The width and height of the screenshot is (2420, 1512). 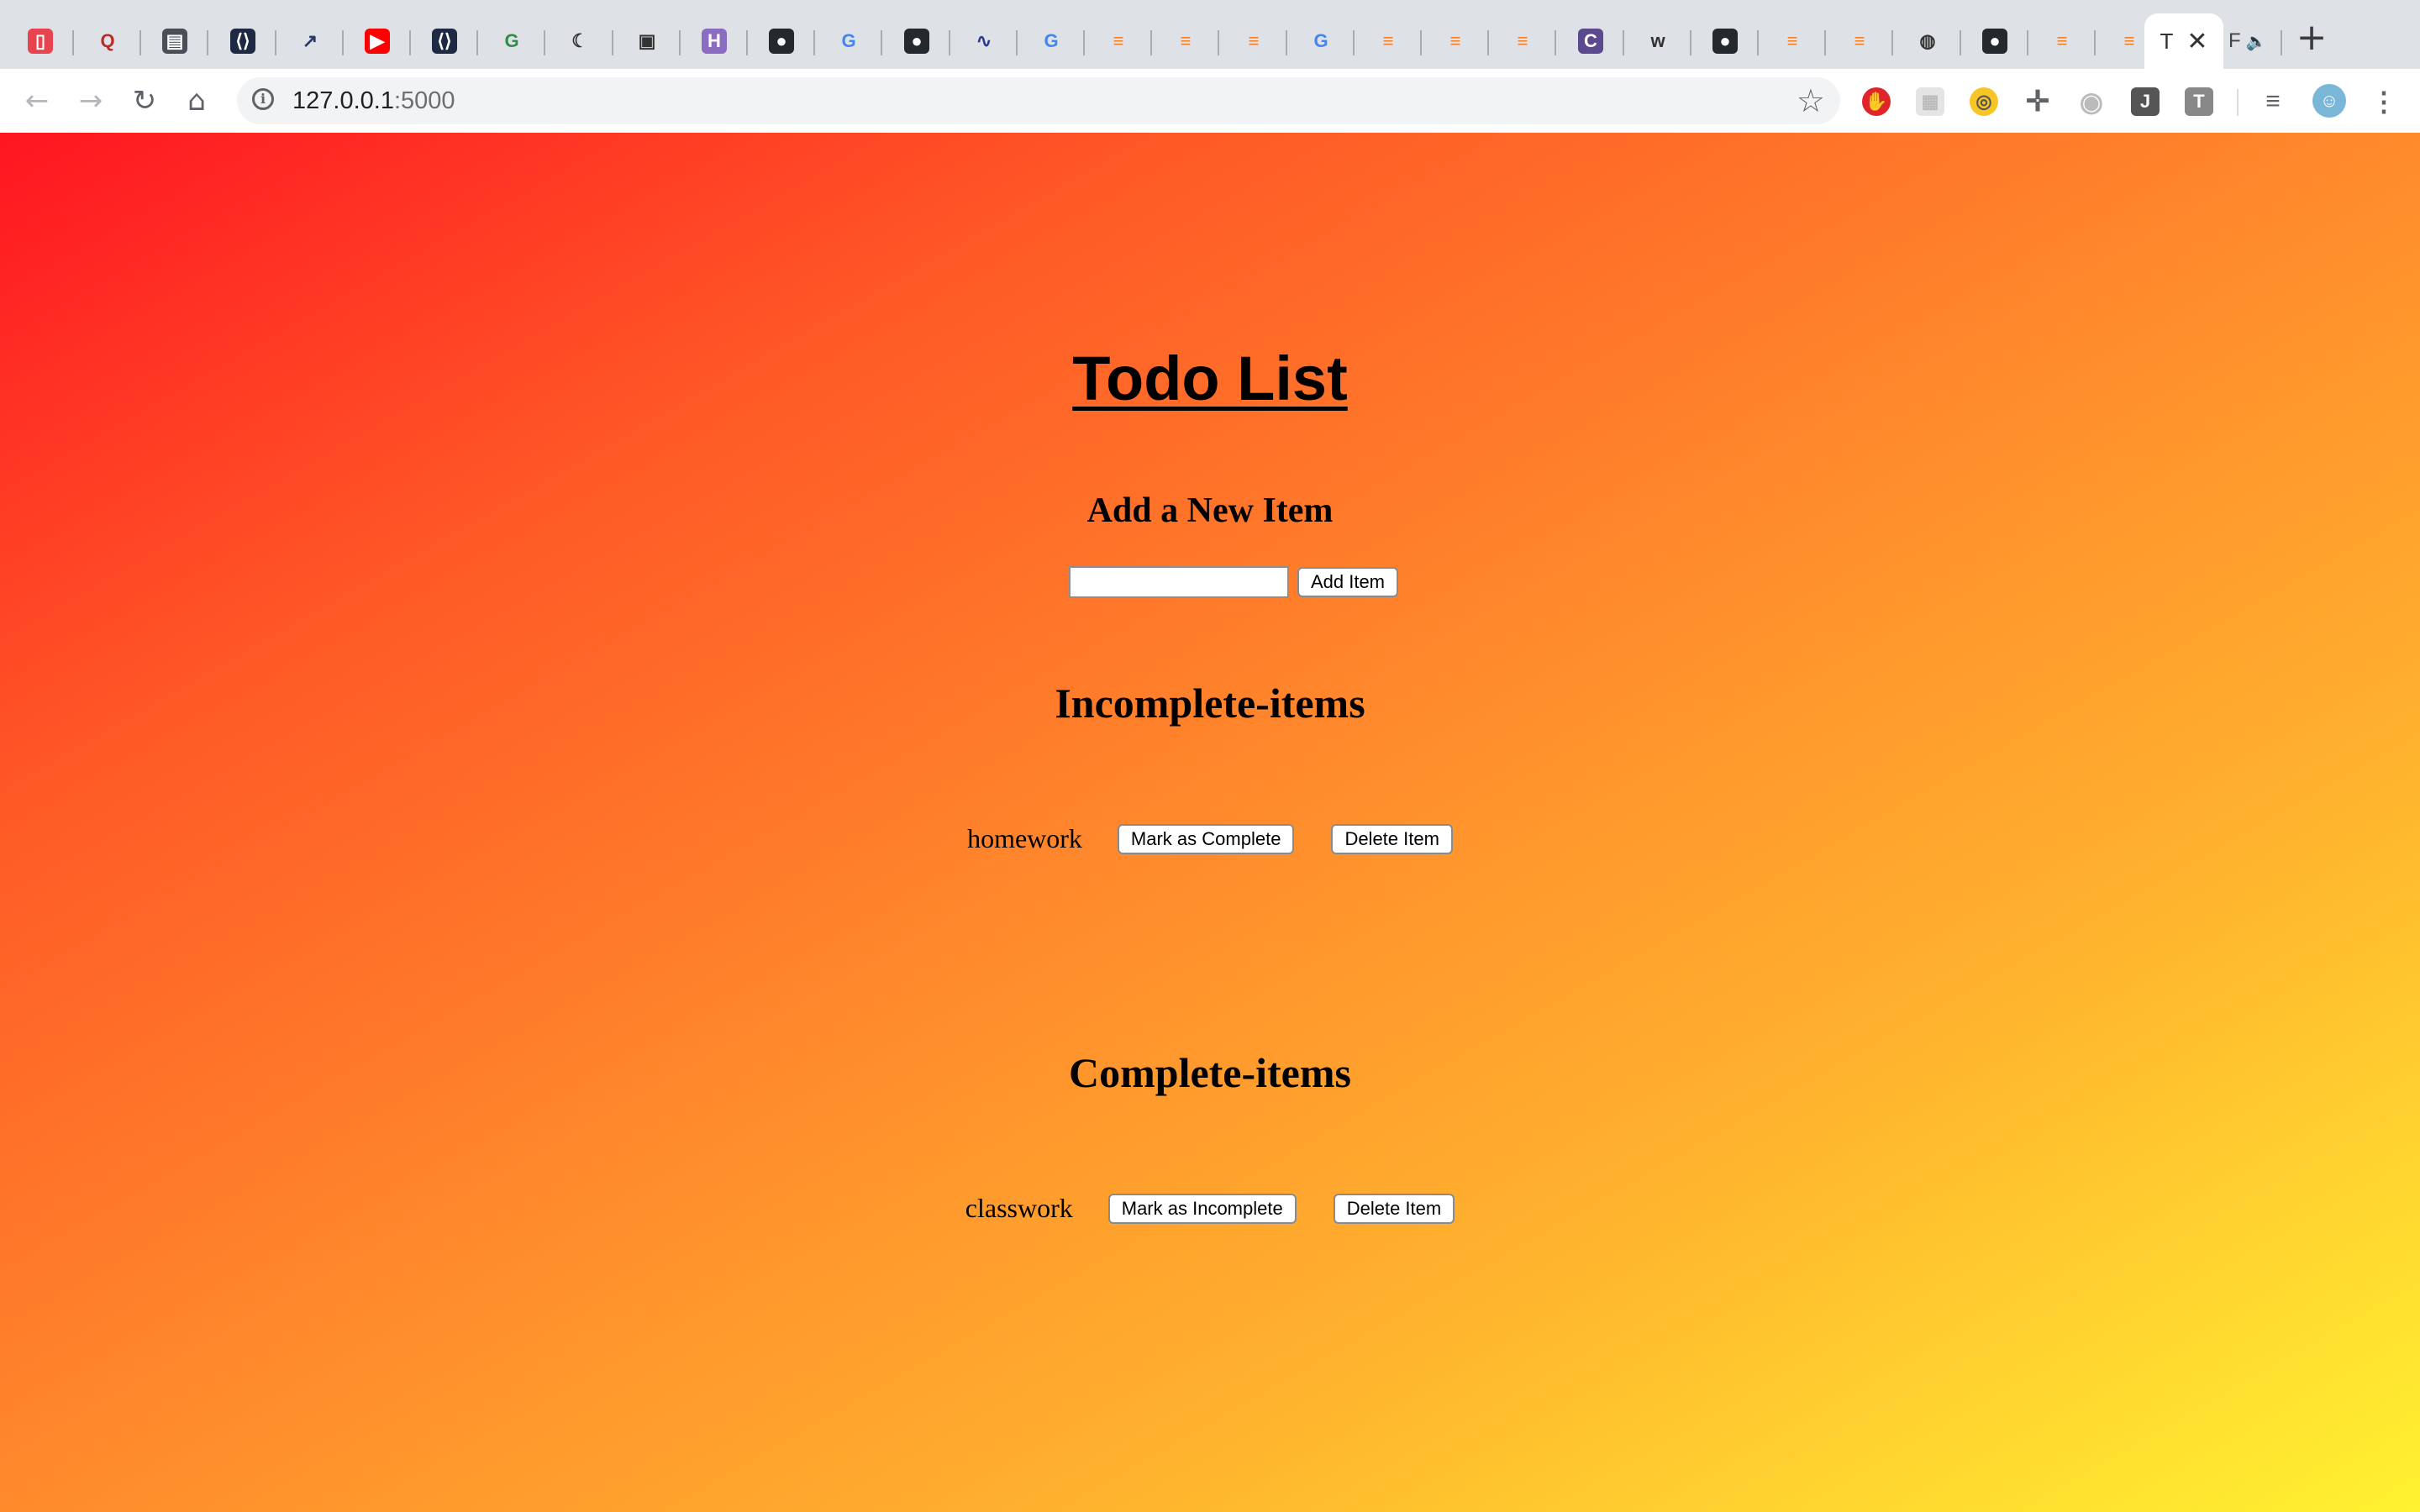 I want to click on adblock-icon: ✋, so click(x=1876, y=101).